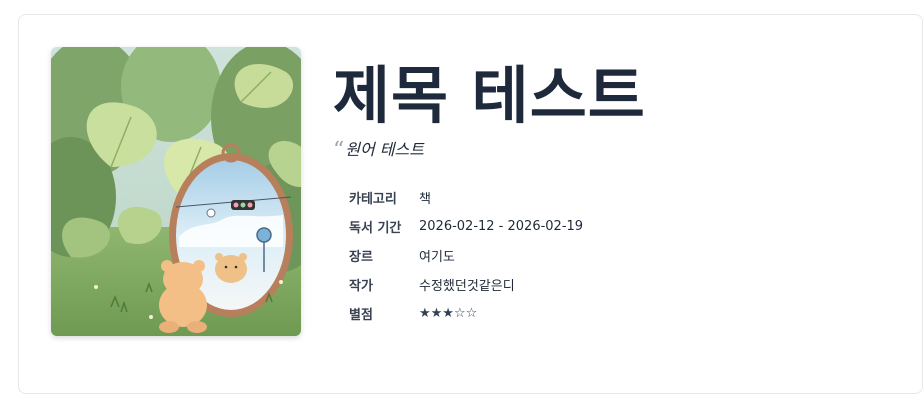  I want to click on original-title-text: 원어 테스트, so click(384, 149).